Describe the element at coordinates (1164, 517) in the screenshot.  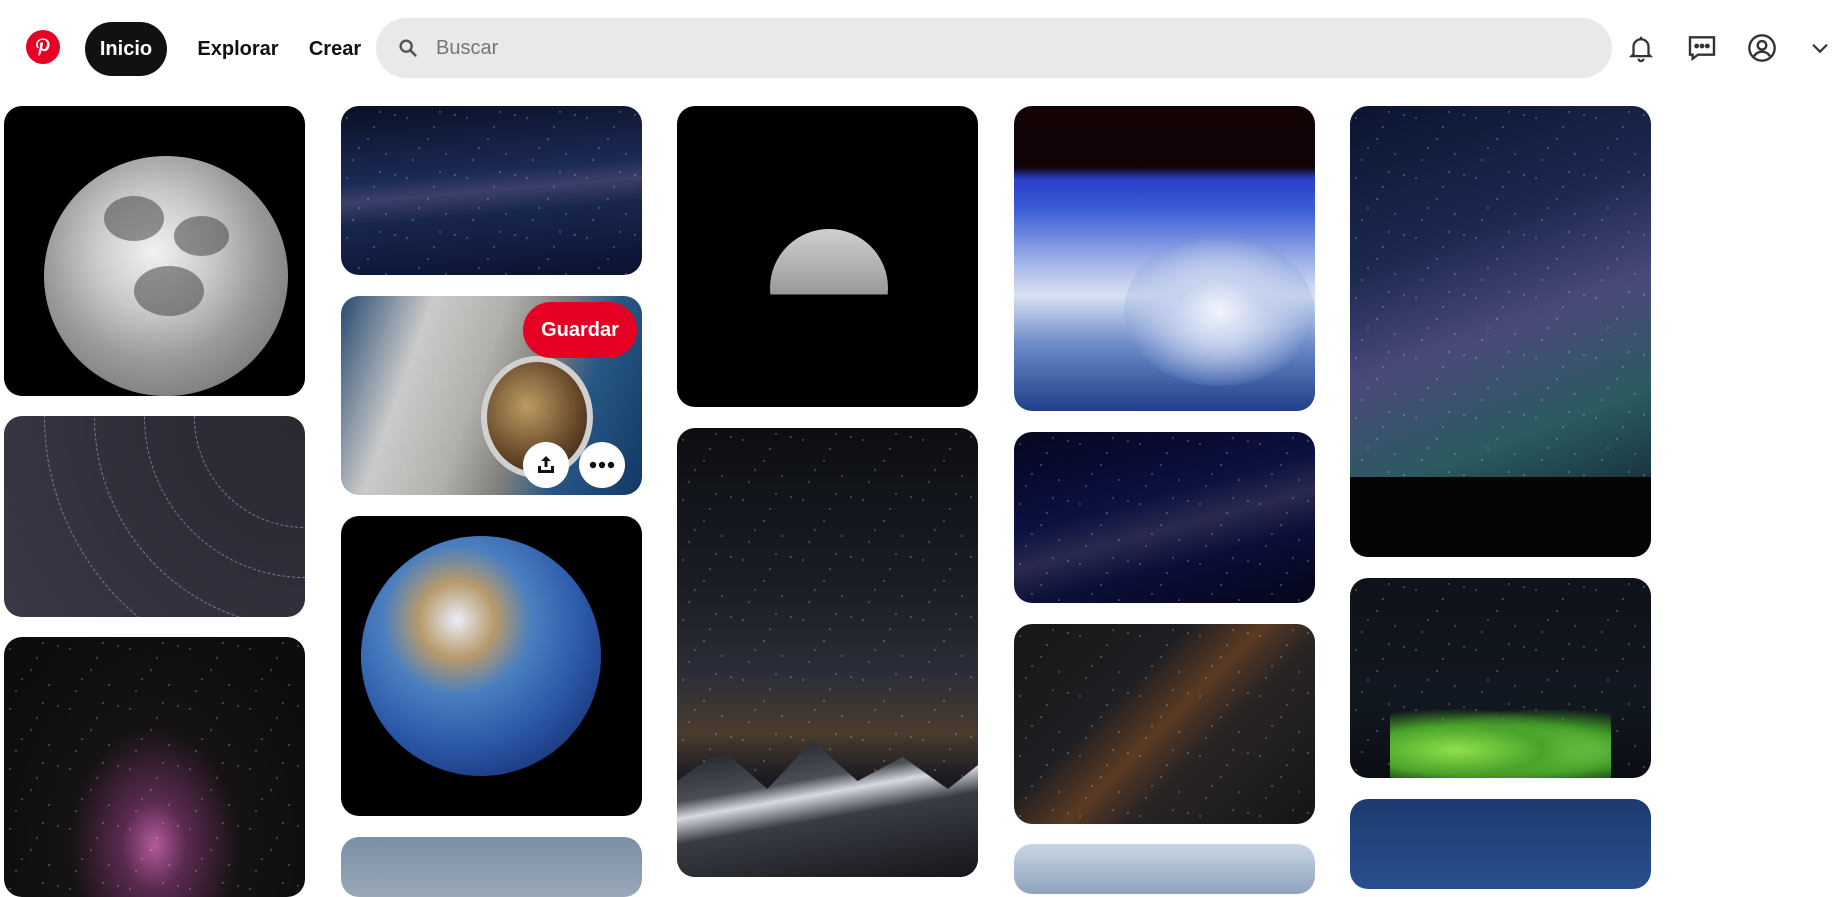
I see `pin-image-moon-and-milky-way` at that location.